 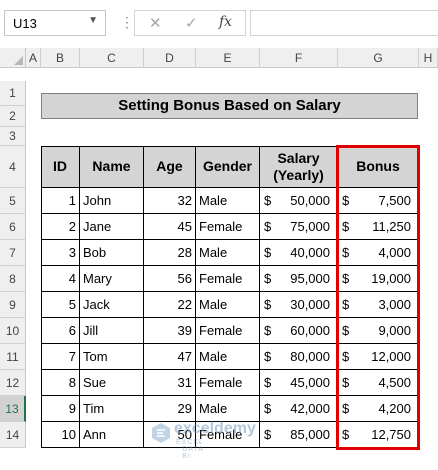 What do you see at coordinates (170, 357) in the screenshot?
I see `cell-age: 47` at bounding box center [170, 357].